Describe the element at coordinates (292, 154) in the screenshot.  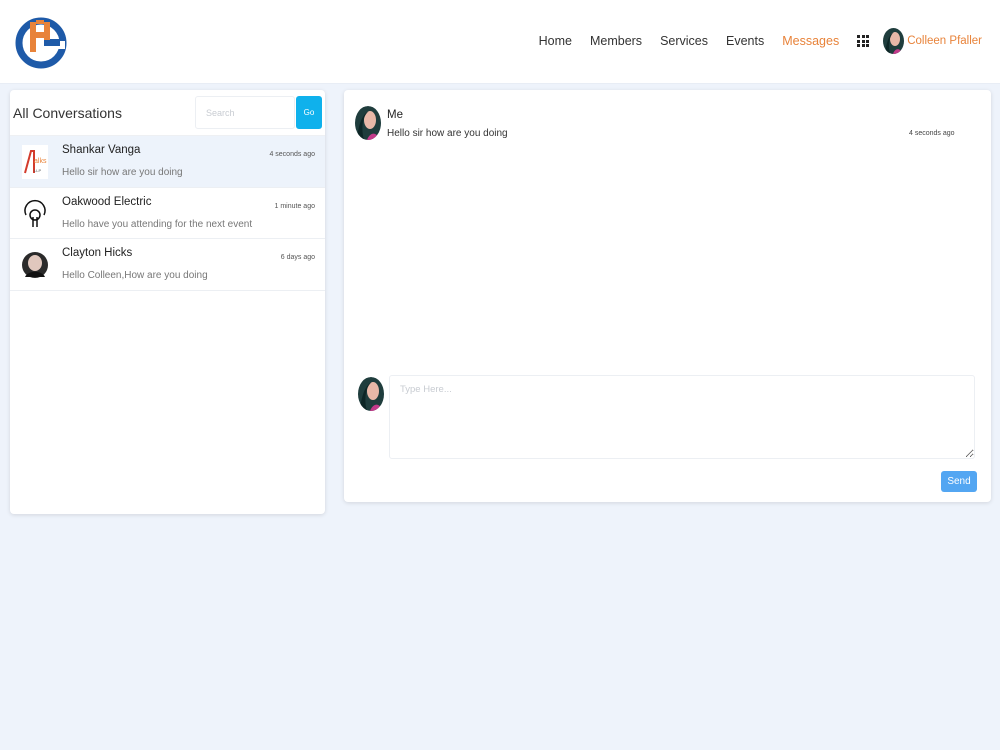
I see `conversation-time: 4 seconds ago` at that location.